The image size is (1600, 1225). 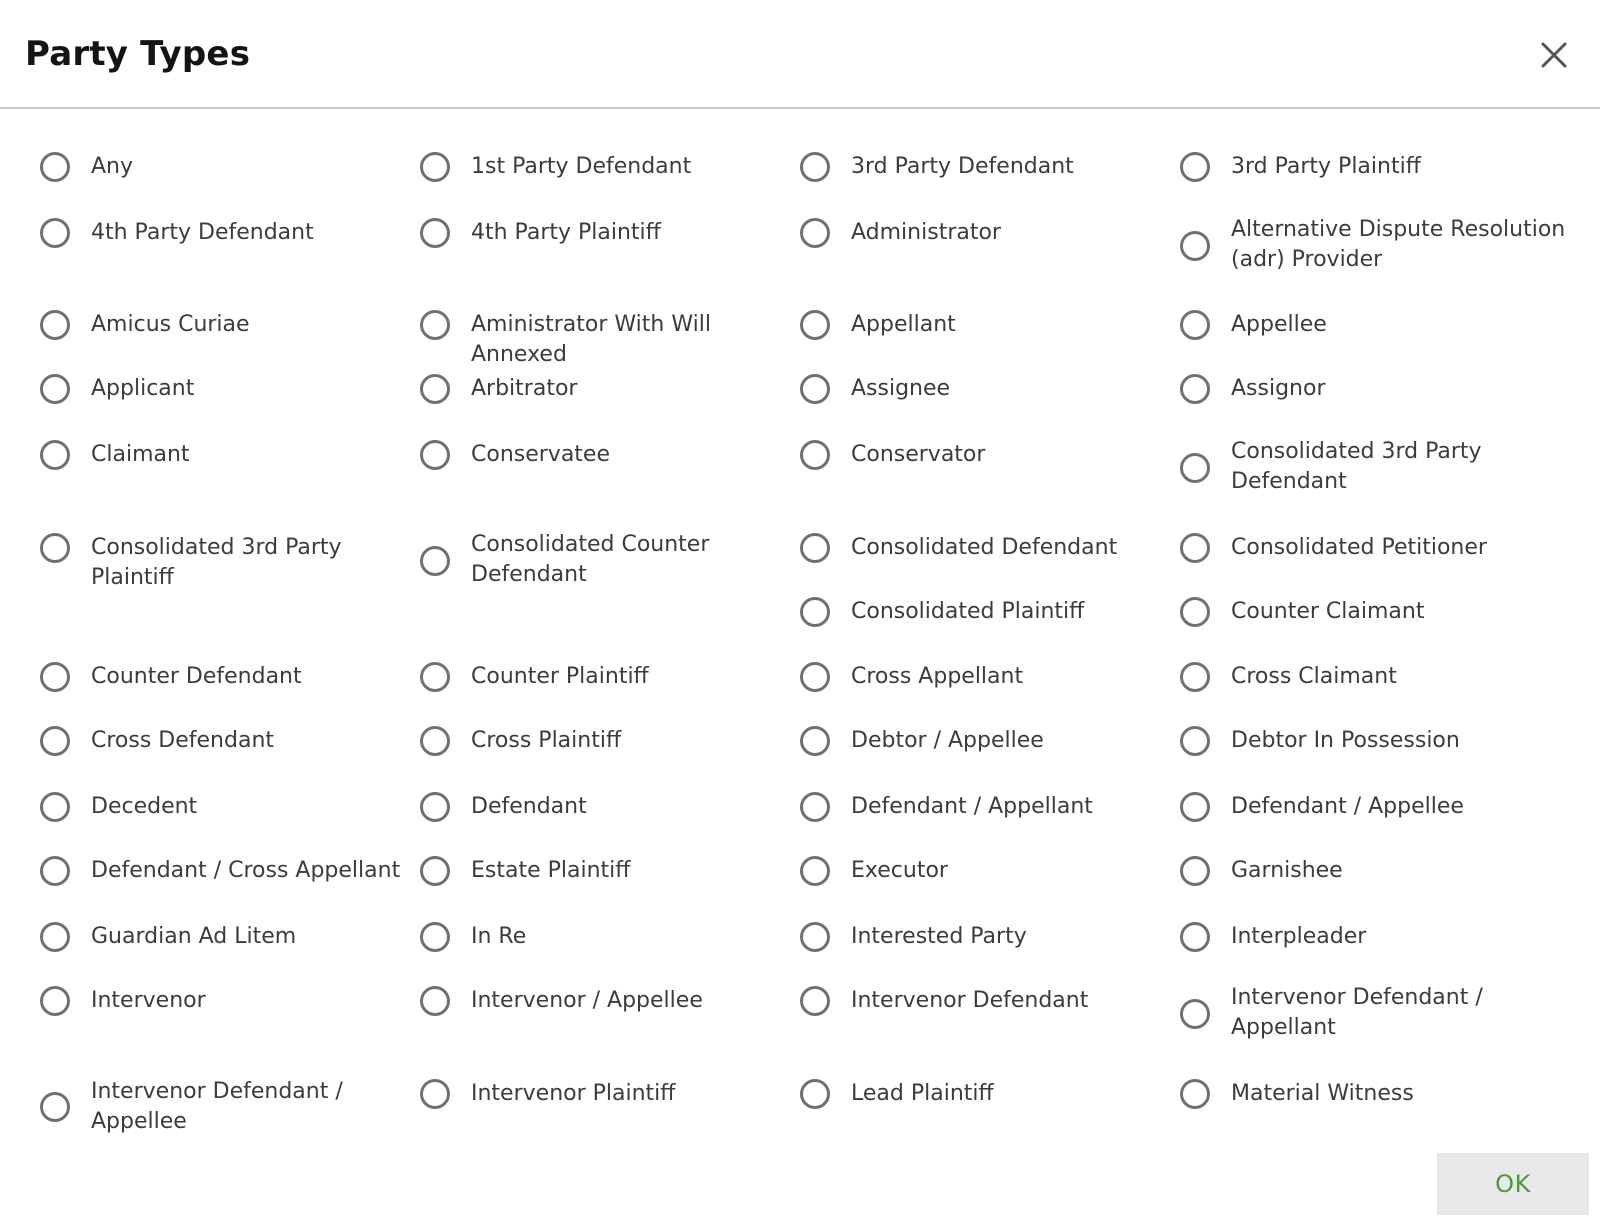 What do you see at coordinates (541, 454) in the screenshot?
I see `radio-label: Conservatee` at bounding box center [541, 454].